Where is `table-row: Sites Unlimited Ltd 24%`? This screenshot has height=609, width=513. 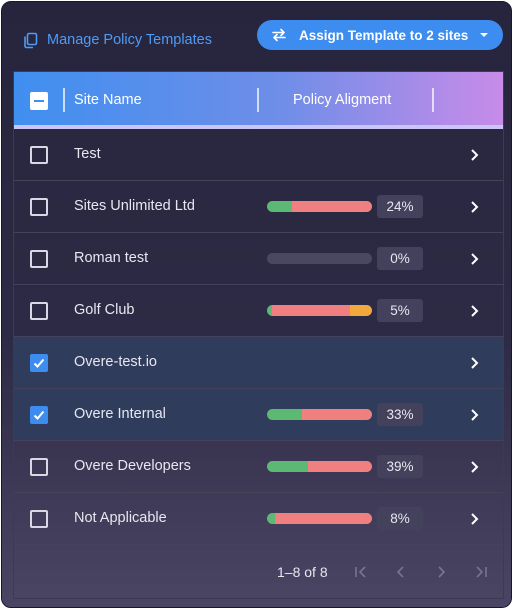 table-row: Sites Unlimited Ltd 24% is located at coordinates (258, 207).